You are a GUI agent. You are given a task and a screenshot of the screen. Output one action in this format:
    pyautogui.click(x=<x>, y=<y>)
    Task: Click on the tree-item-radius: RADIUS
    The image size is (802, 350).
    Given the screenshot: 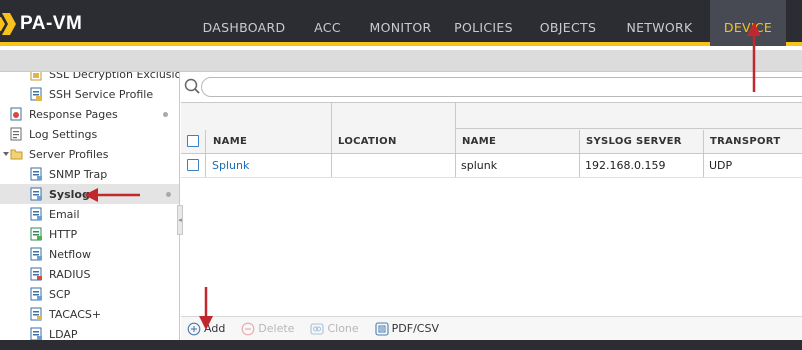 What is the action you would take?
    pyautogui.click(x=60, y=274)
    